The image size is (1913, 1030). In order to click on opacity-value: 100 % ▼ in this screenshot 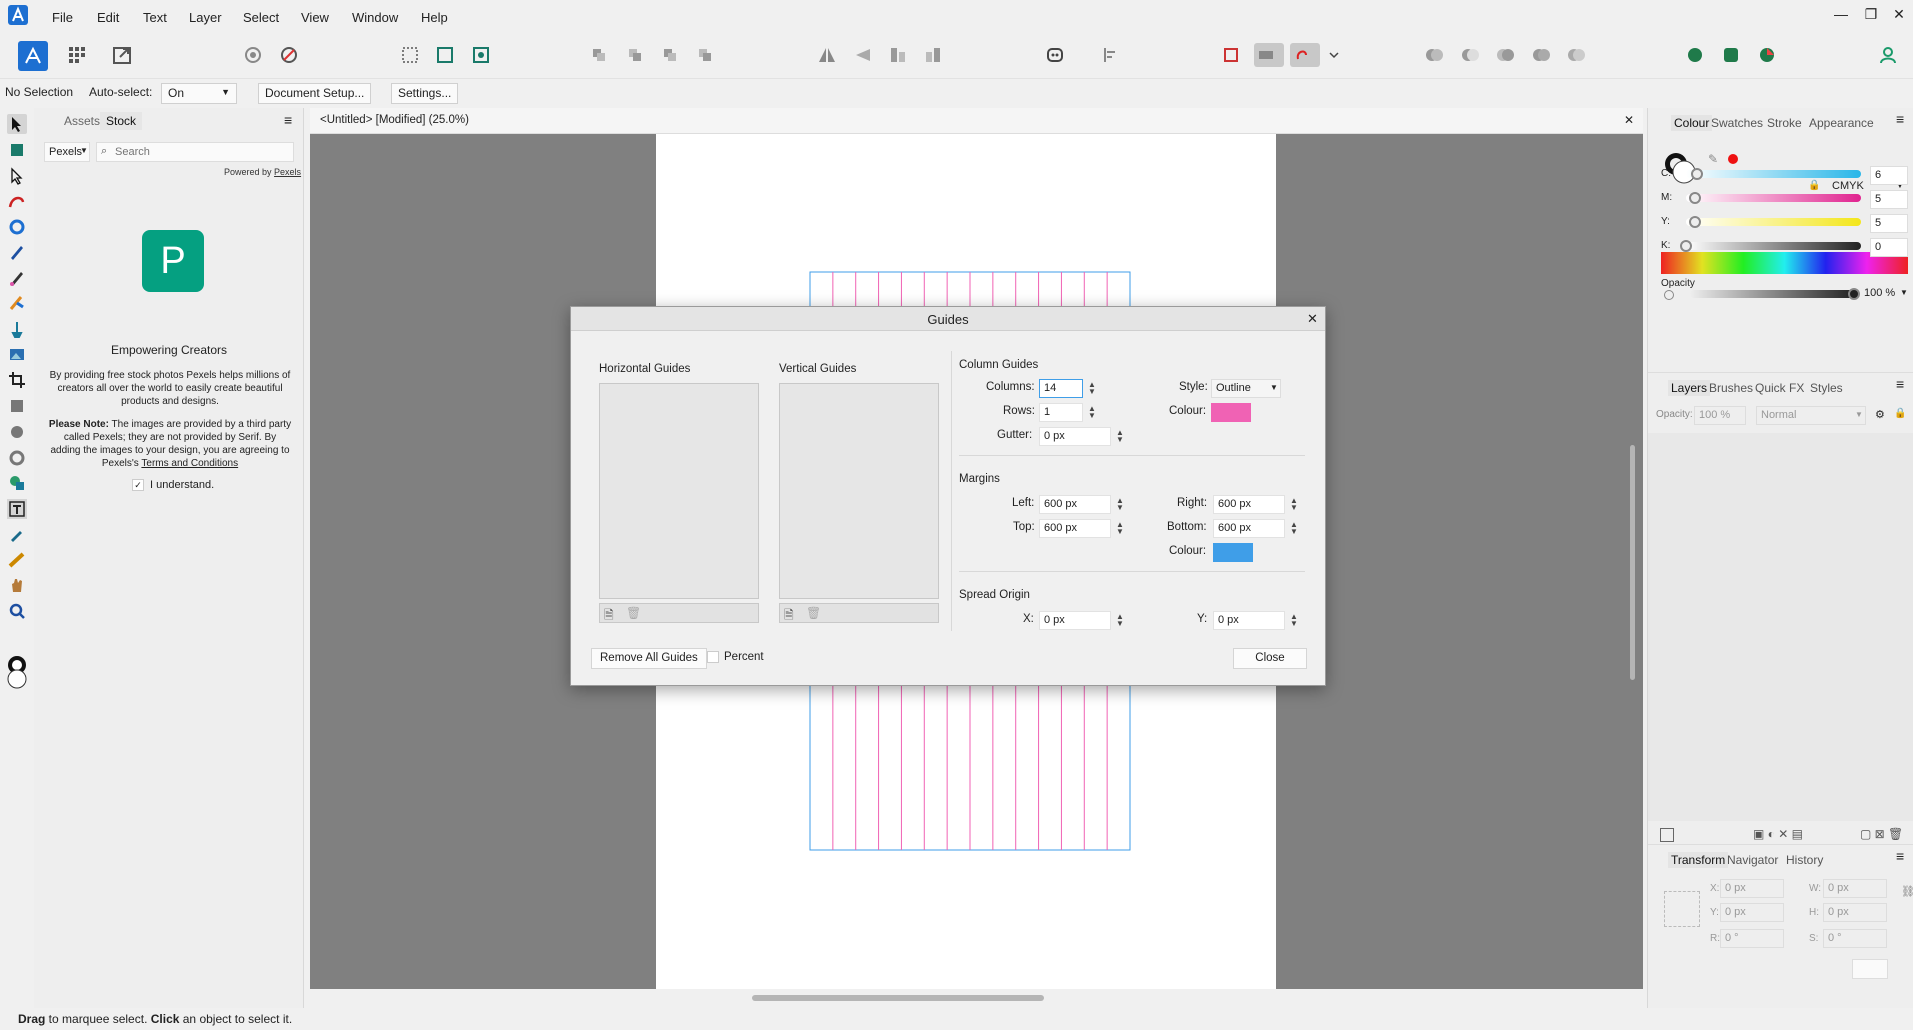, I will do `click(1884, 294)`.